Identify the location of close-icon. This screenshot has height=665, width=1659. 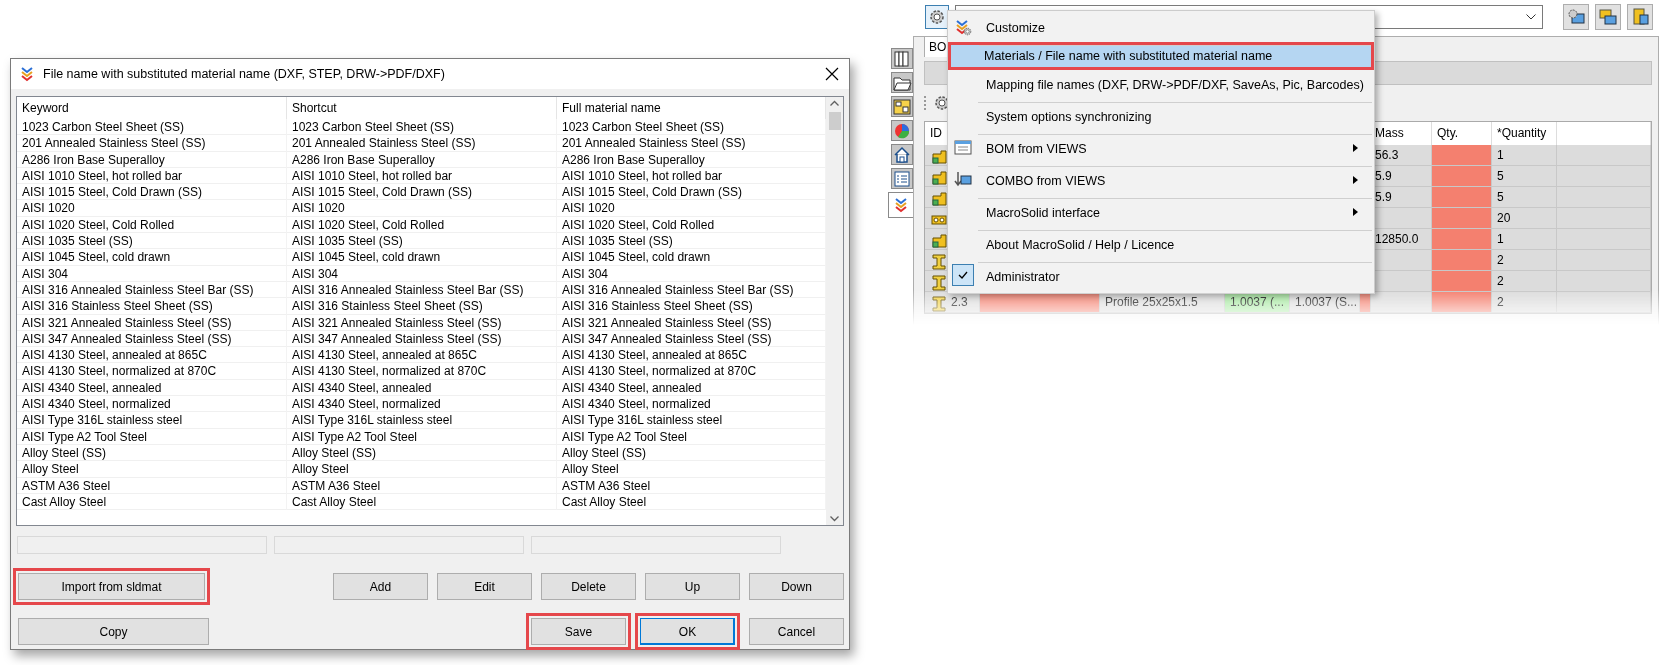
(832, 74).